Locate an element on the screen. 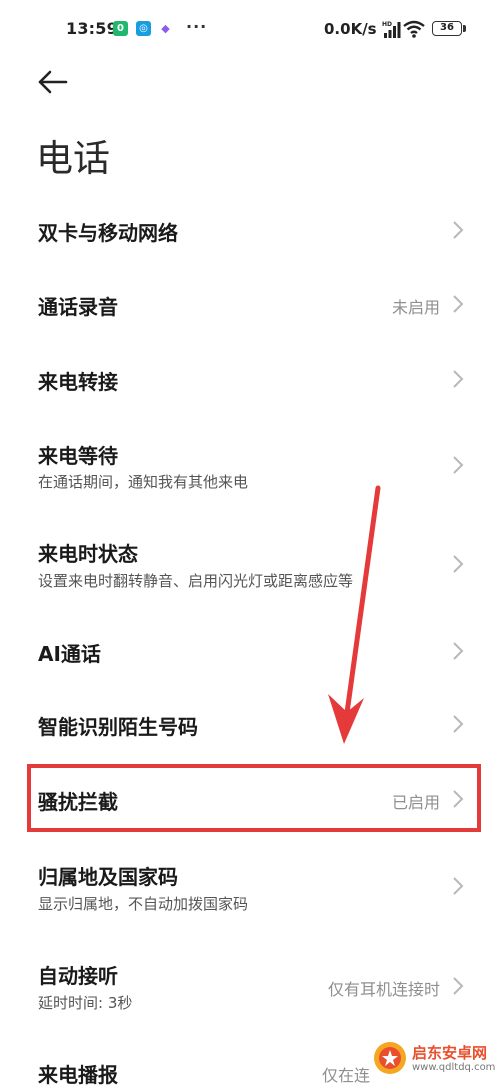 The image size is (500, 1088). setting-subtitle: 设置来电时翻转静音、启用闪光灯或距离感应等 is located at coordinates (196, 581).